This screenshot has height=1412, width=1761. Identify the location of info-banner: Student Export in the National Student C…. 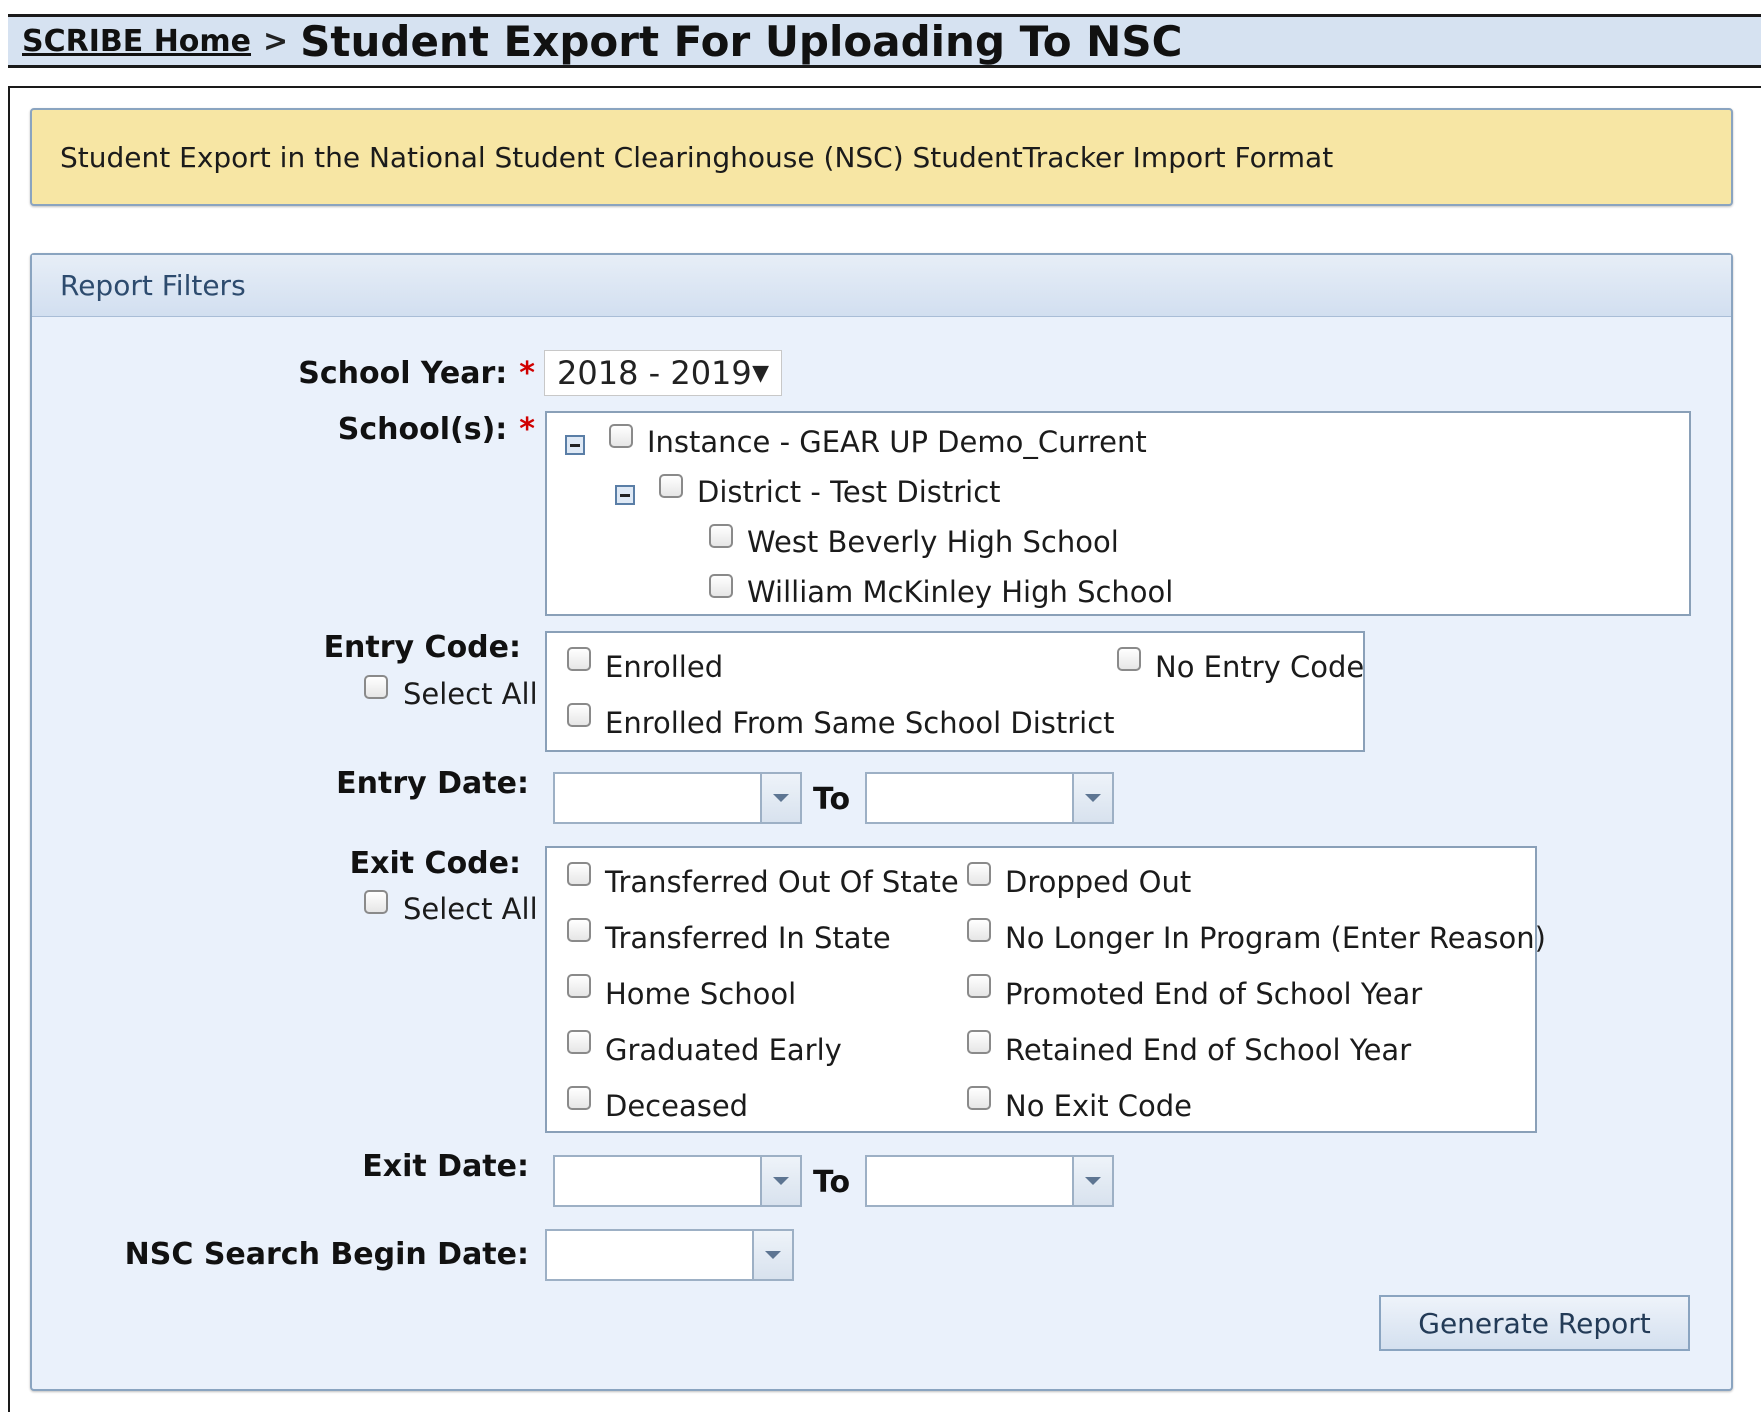
(881, 157).